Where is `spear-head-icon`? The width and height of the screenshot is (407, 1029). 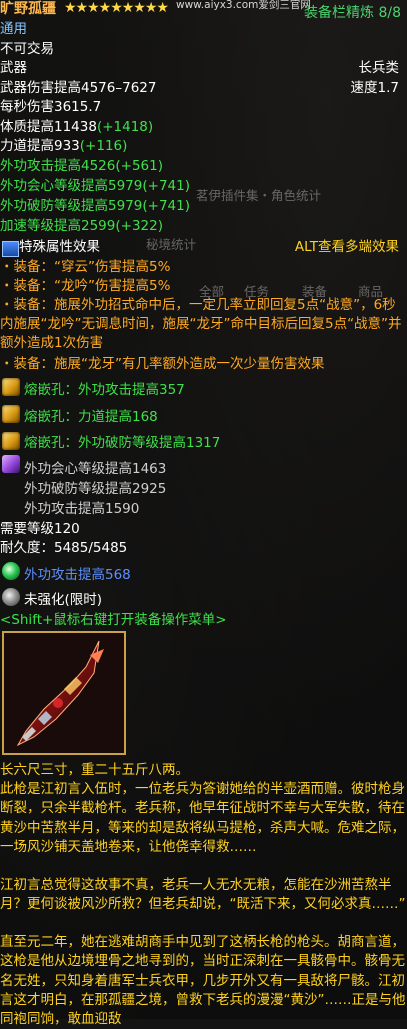 spear-head-icon is located at coordinates (64, 693).